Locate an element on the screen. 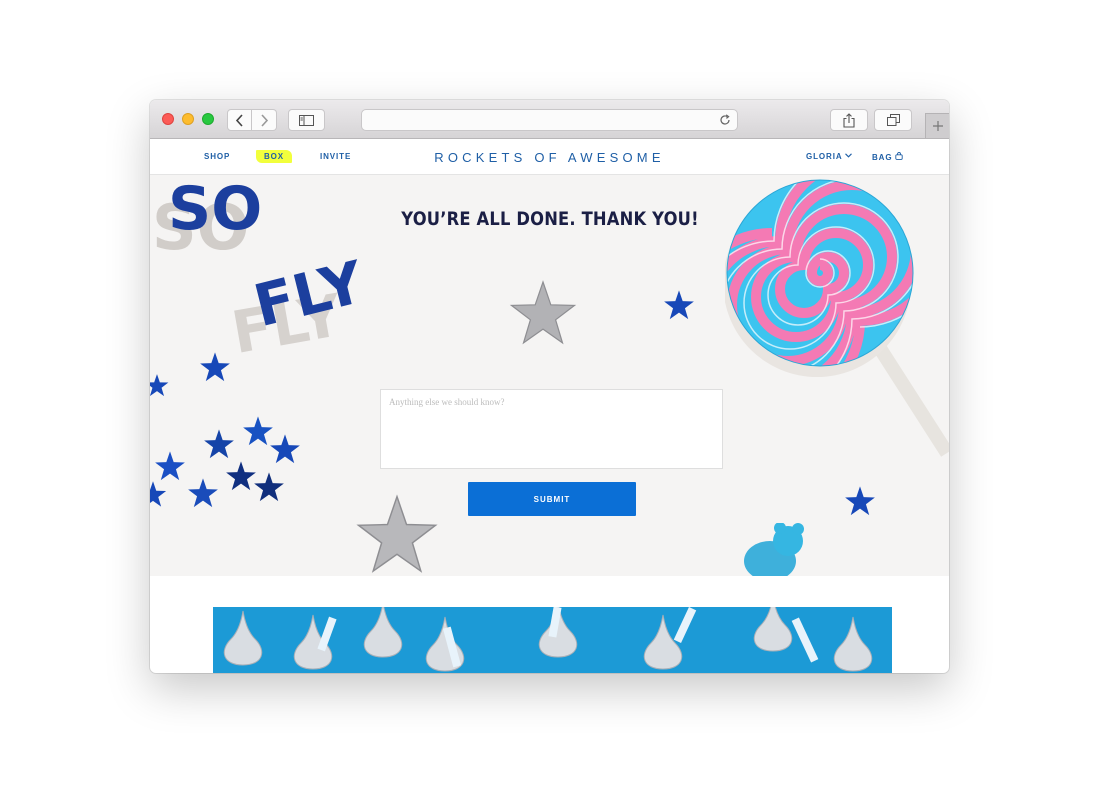 Image resolution: width=1100 pixels, height=800 pixels. share-icon is located at coordinates (849, 120).